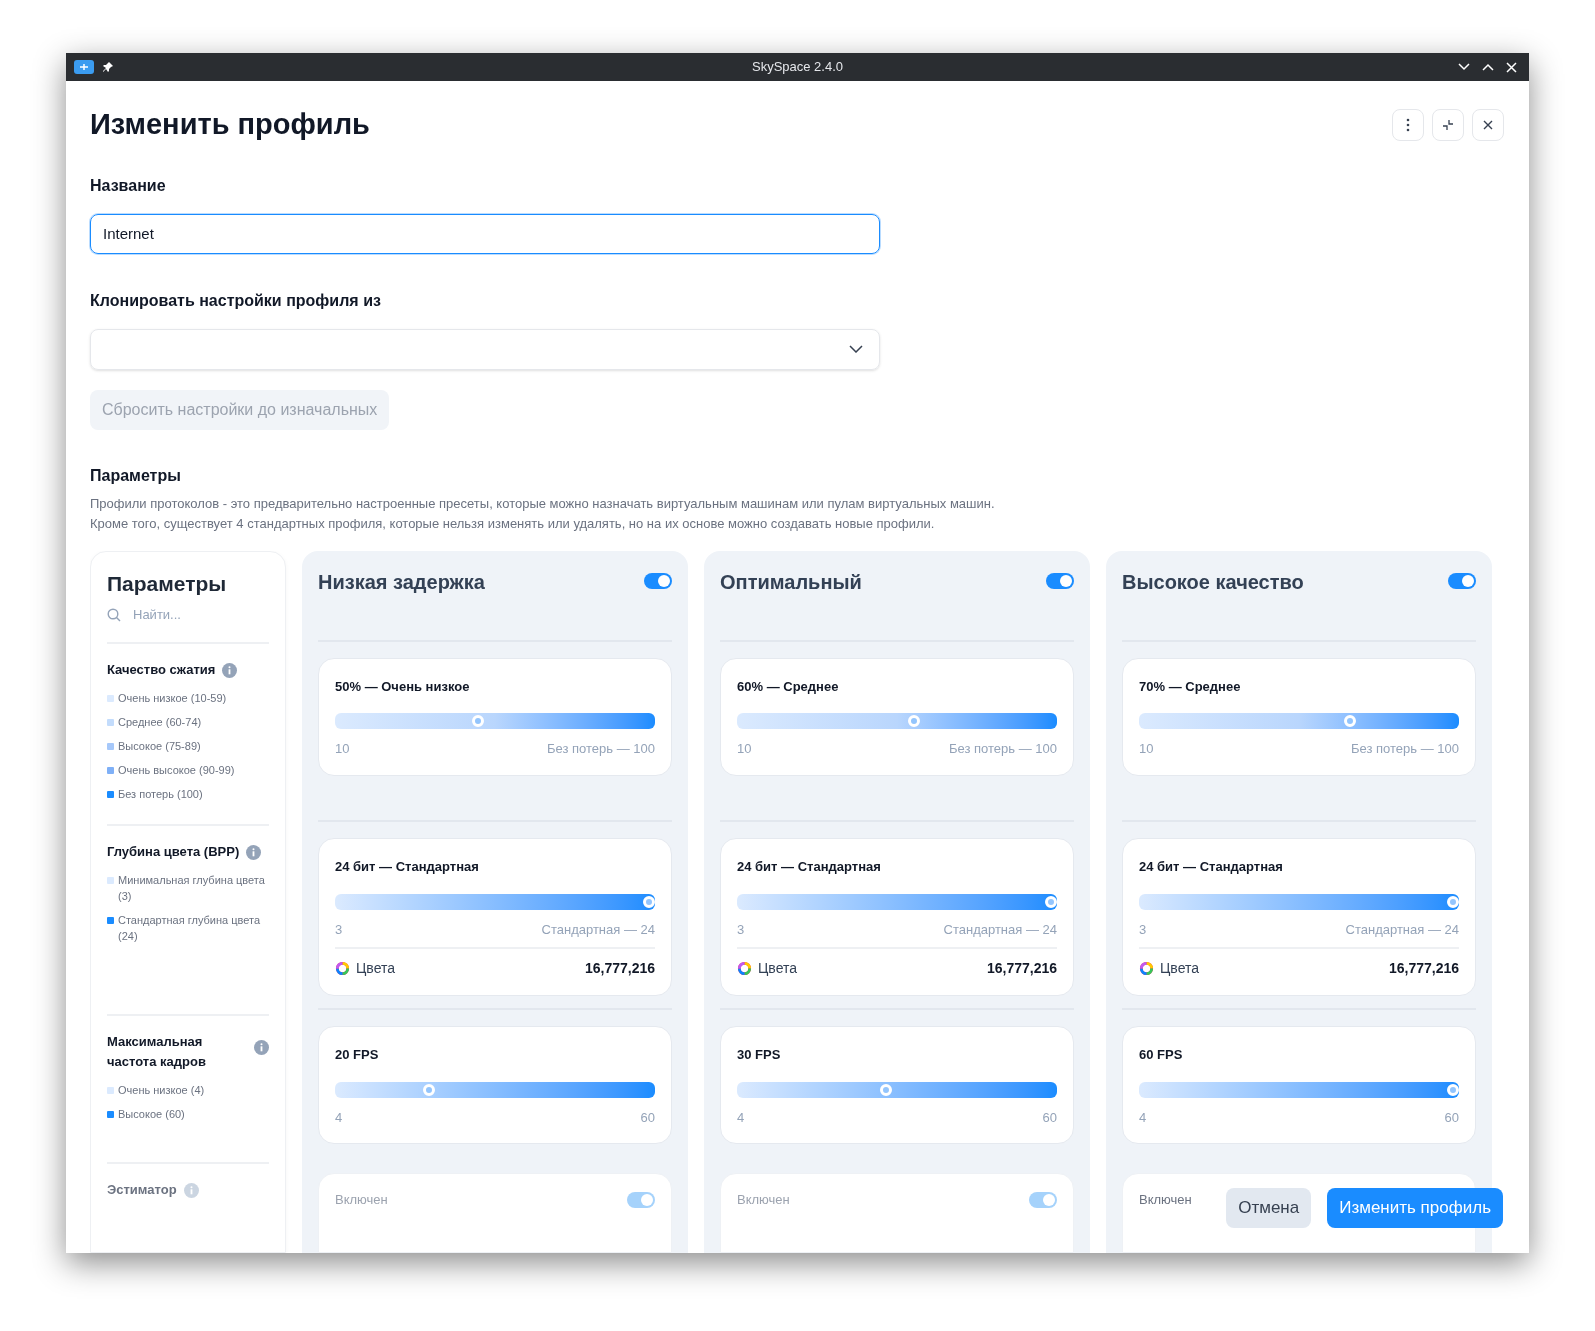  What do you see at coordinates (142, 1189) in the screenshot?
I see `group-title: Эстиматор` at bounding box center [142, 1189].